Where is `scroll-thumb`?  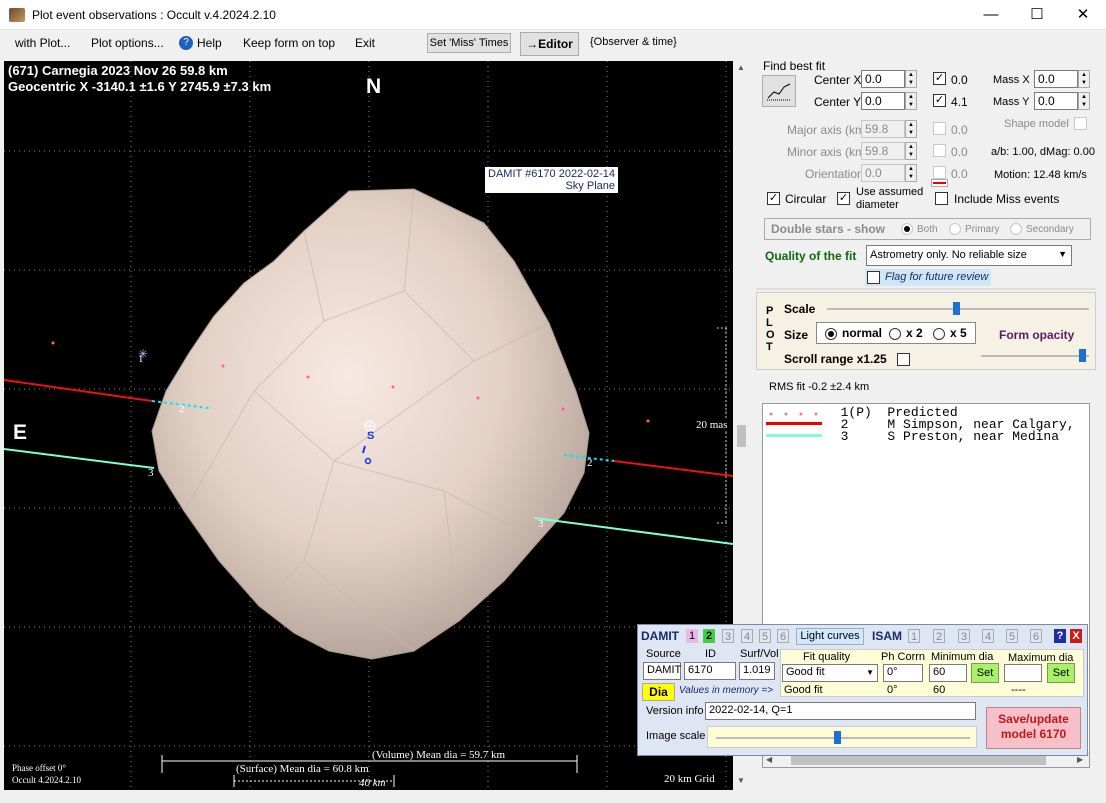 scroll-thumb is located at coordinates (741, 436).